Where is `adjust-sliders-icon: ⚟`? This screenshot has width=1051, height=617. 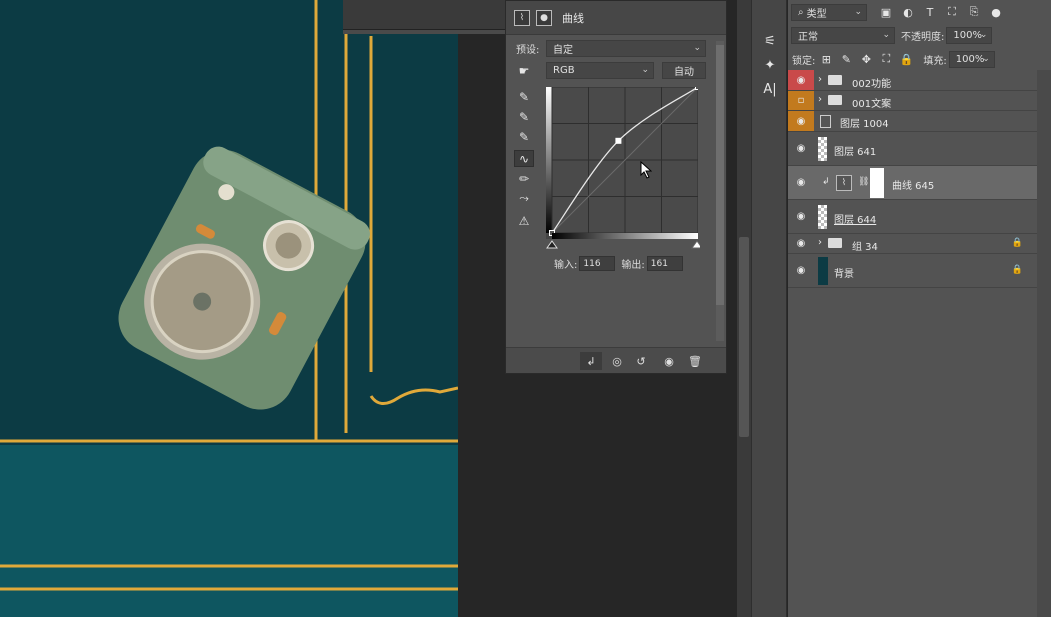 adjust-sliders-icon: ⚟ is located at coordinates (770, 41).